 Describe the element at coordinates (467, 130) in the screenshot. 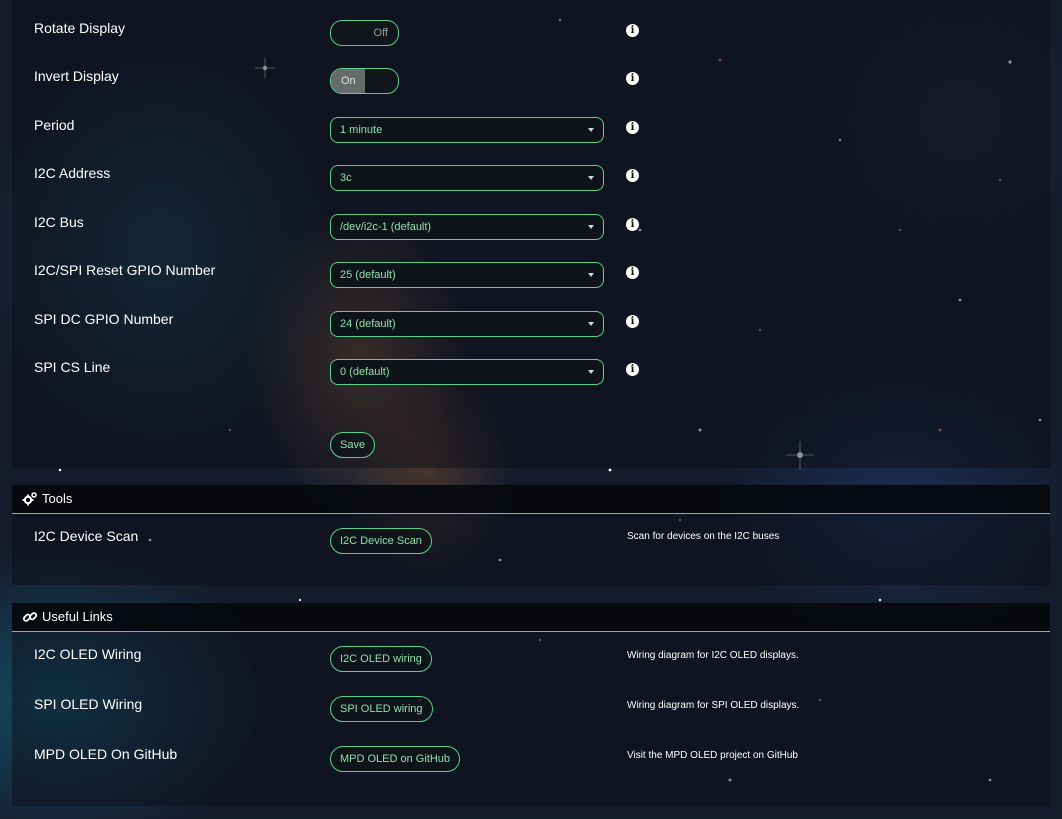

I see `period-select: 1 minute` at that location.